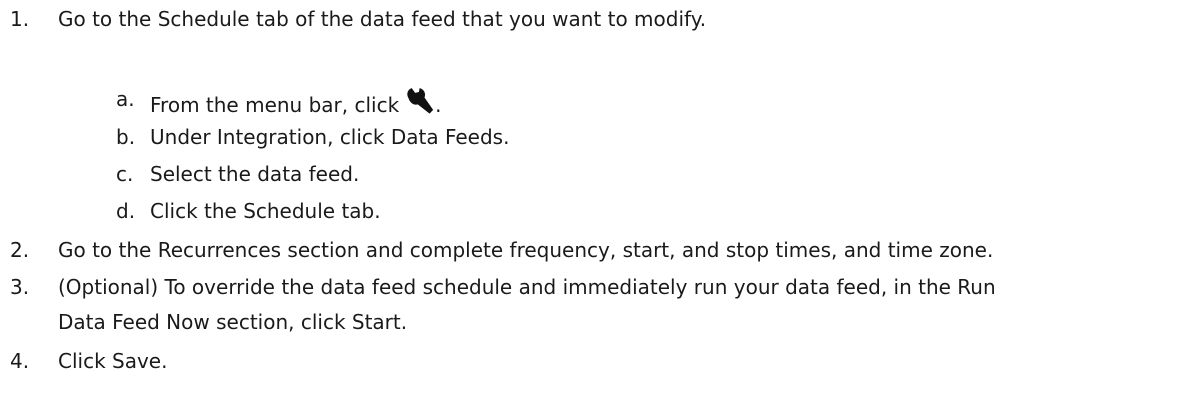  I want to click on wrench-icon, so click(420, 101).